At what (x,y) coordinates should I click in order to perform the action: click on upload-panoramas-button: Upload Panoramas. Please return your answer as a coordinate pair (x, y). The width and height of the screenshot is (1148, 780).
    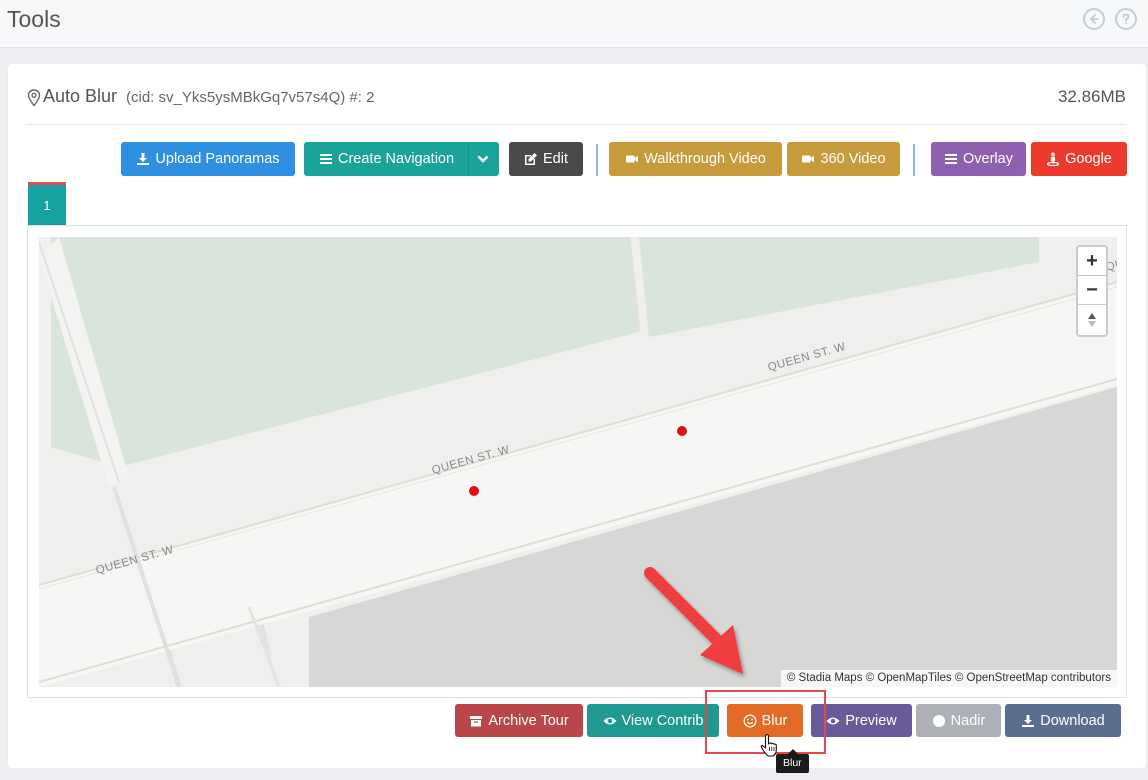
    Looking at the image, I should click on (208, 159).